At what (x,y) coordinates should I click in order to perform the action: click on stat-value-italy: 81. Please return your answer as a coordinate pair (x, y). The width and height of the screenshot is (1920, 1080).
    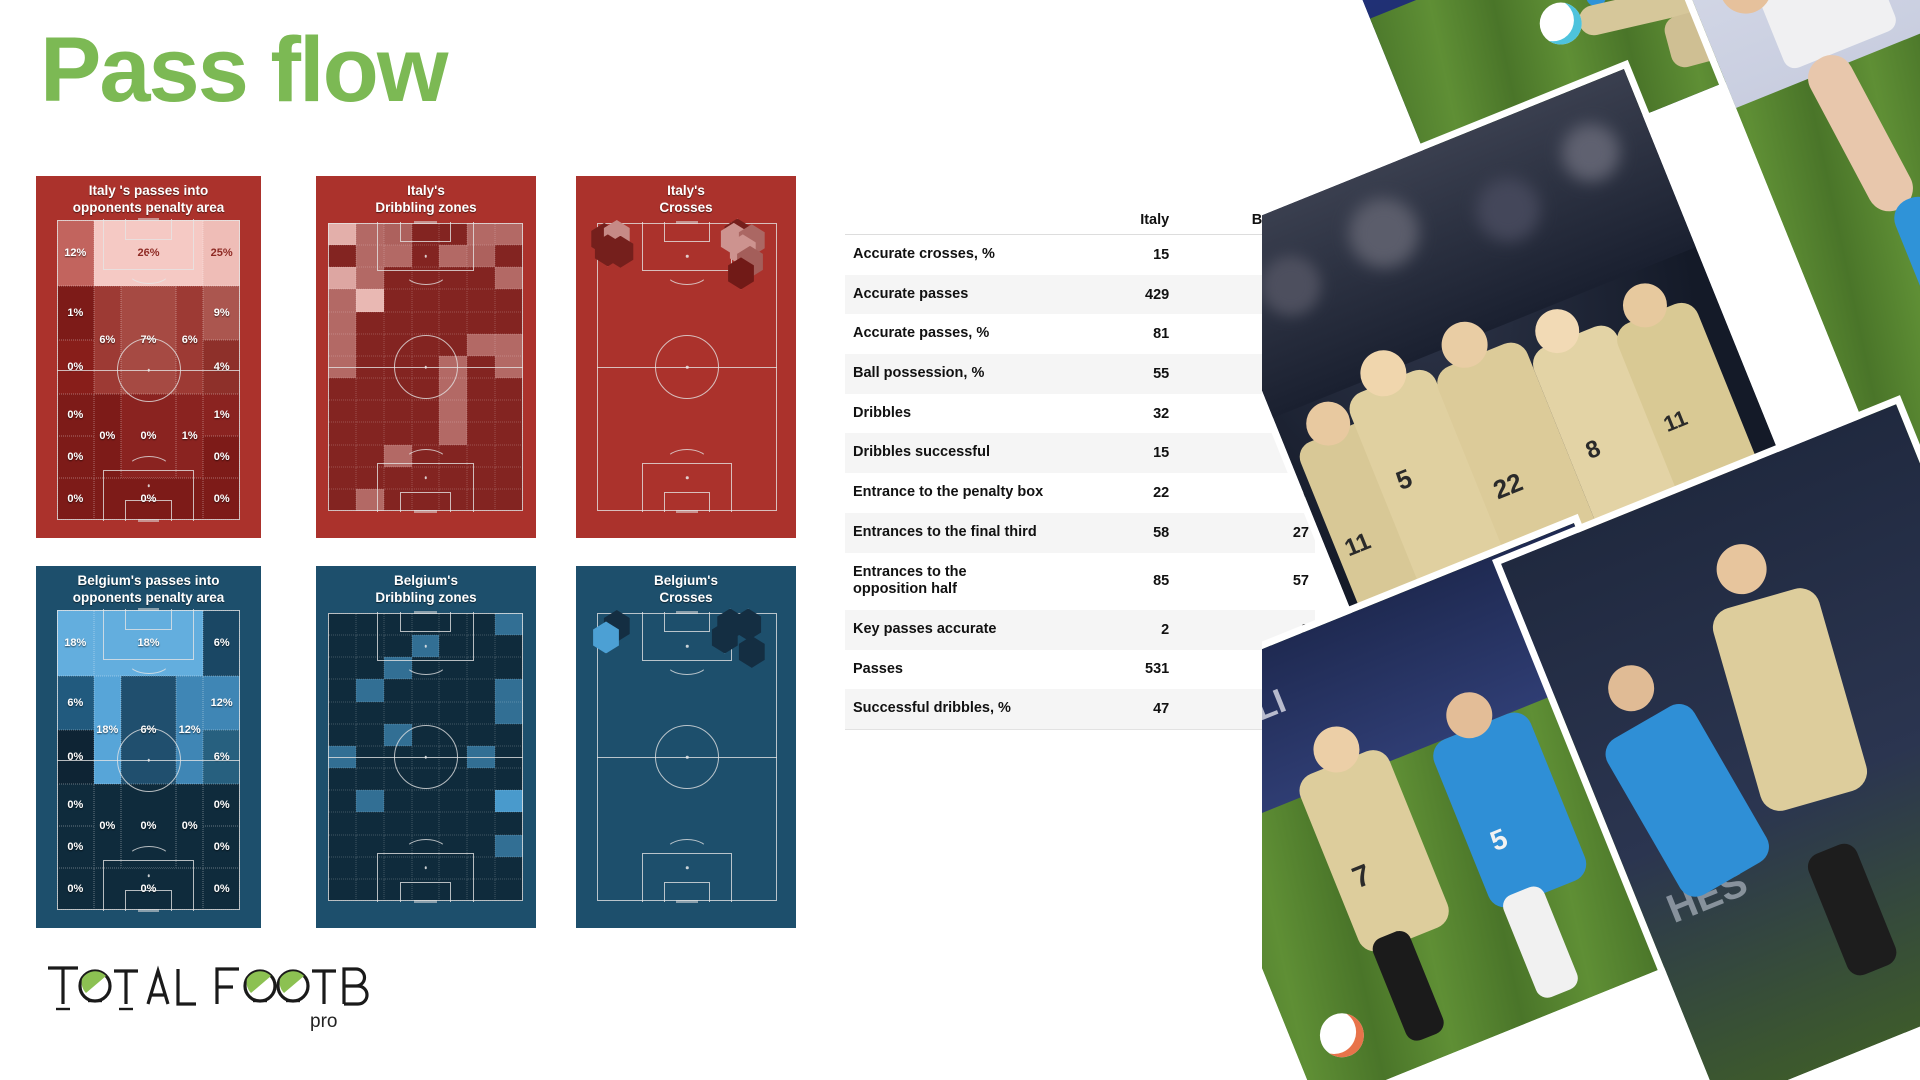
    Looking at the image, I should click on (1161, 334).